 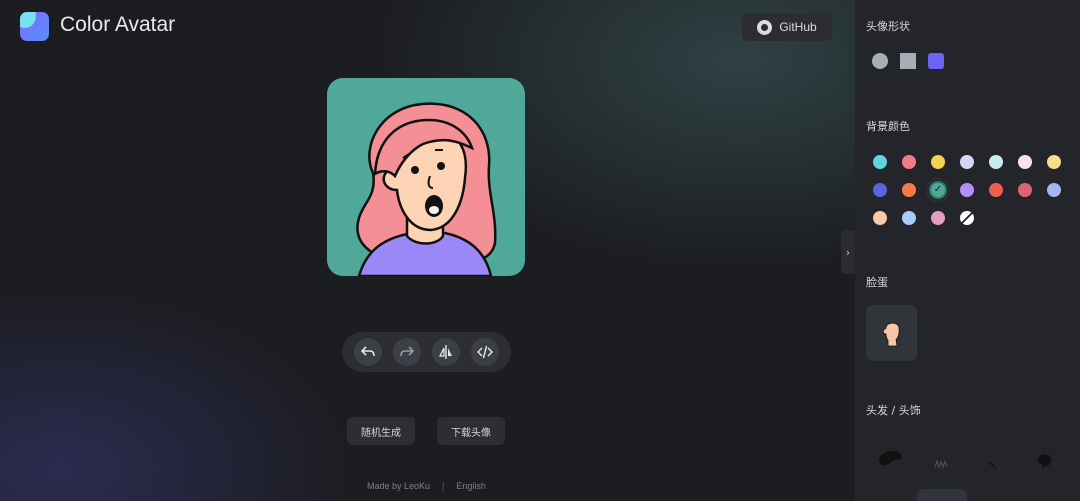 What do you see at coordinates (471, 431) in the screenshot?
I see `download-avatar-button: 下载头像` at bounding box center [471, 431].